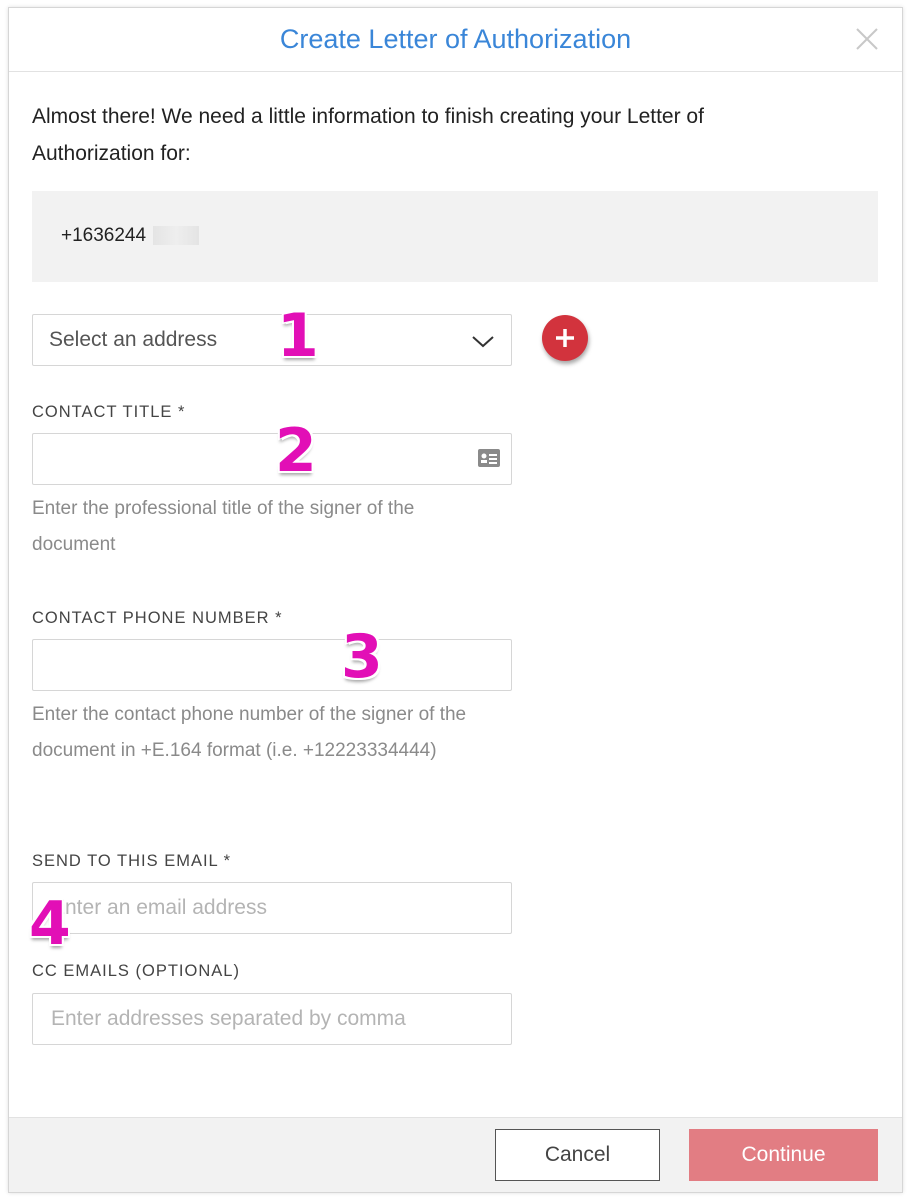 The width and height of the screenshot is (910, 1200). What do you see at coordinates (272, 1019) in the screenshot?
I see `cc-emails-input` at bounding box center [272, 1019].